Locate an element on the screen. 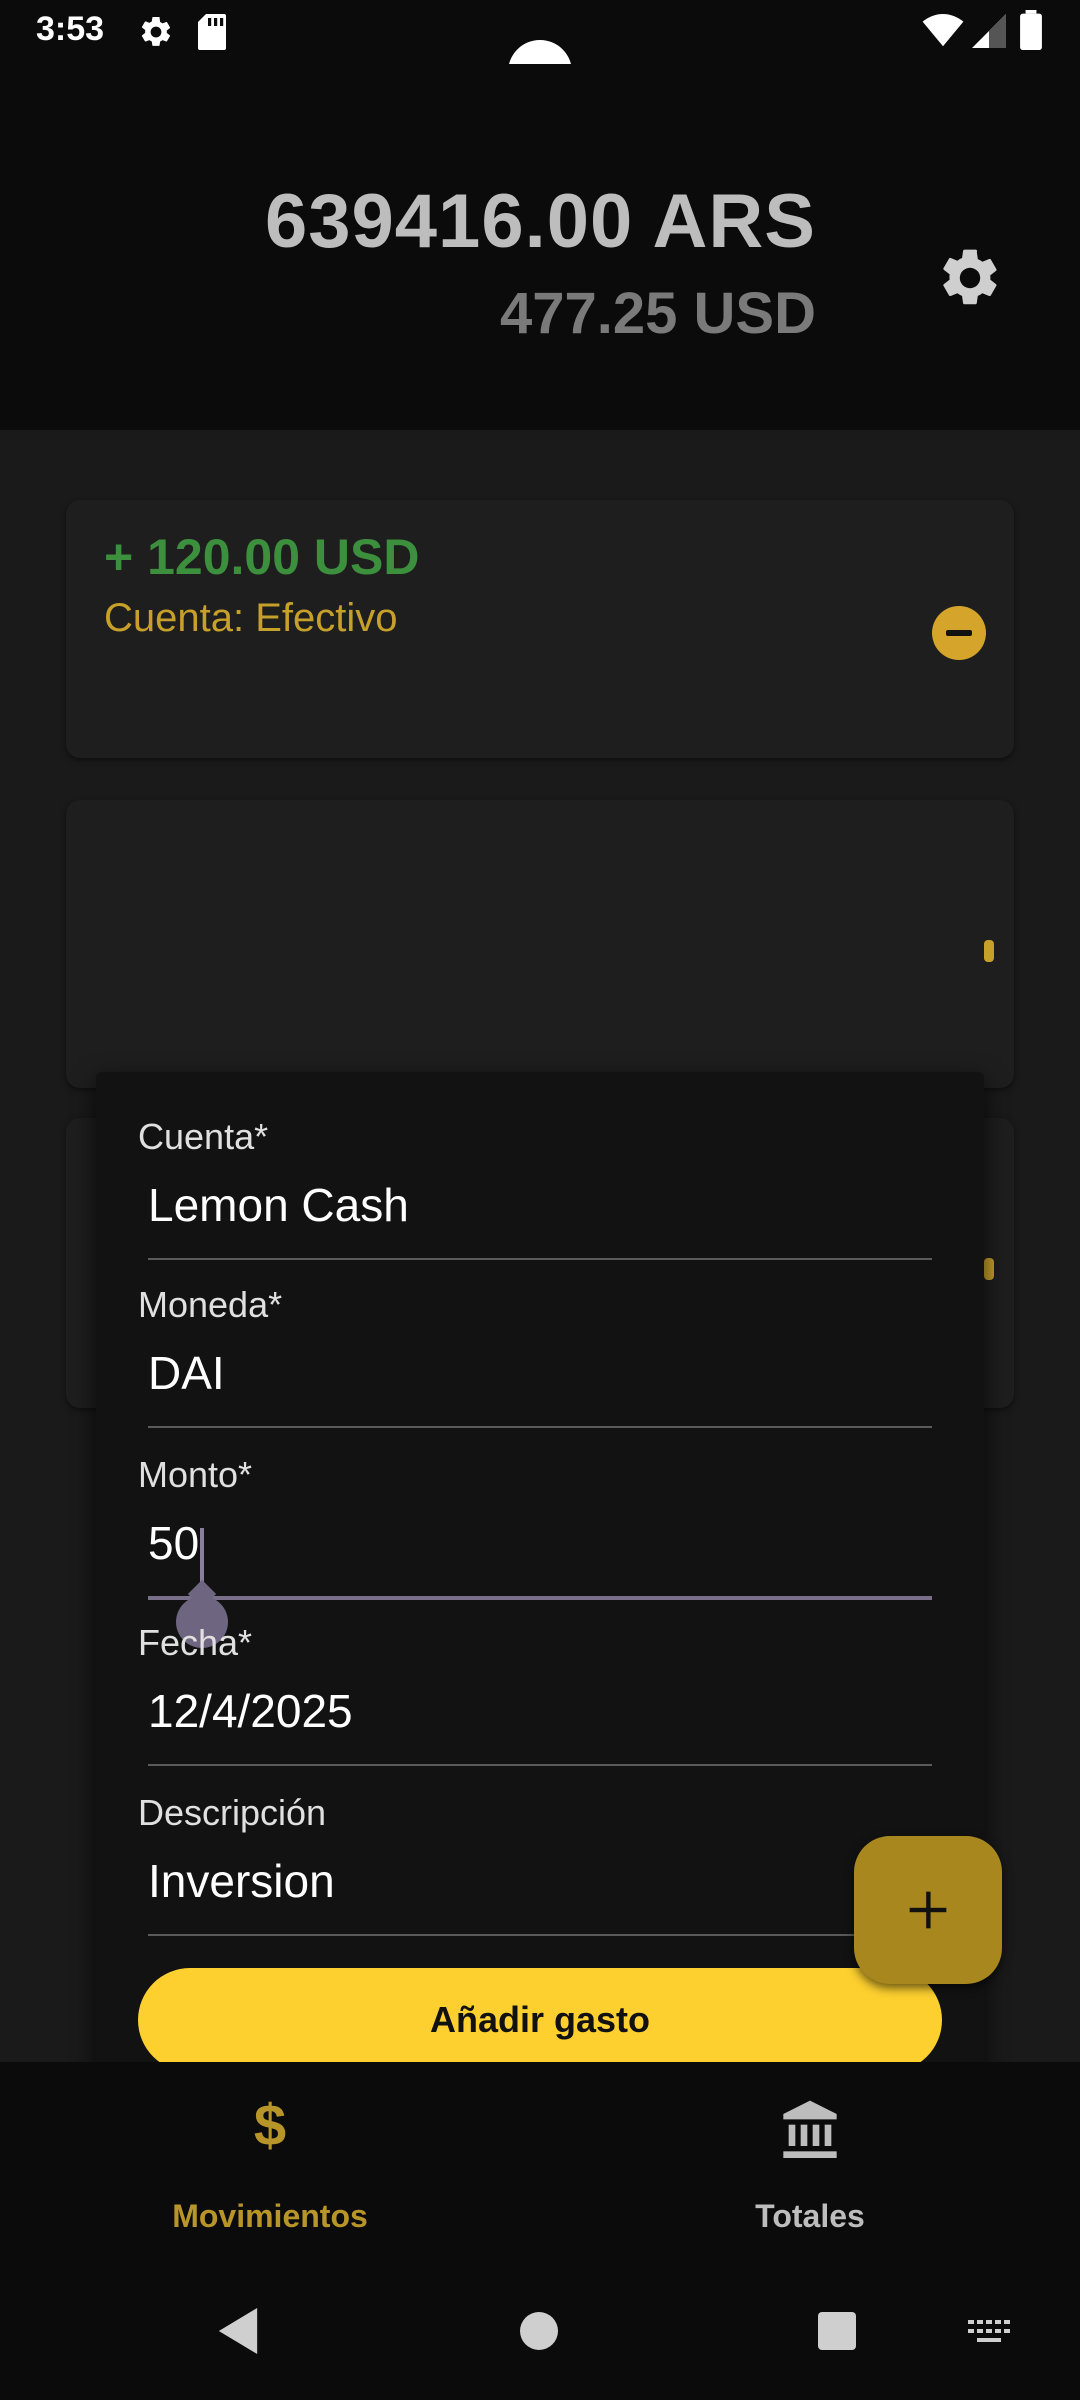 The height and width of the screenshot is (2400, 1080). settings-gear-icon is located at coordinates (970, 278).